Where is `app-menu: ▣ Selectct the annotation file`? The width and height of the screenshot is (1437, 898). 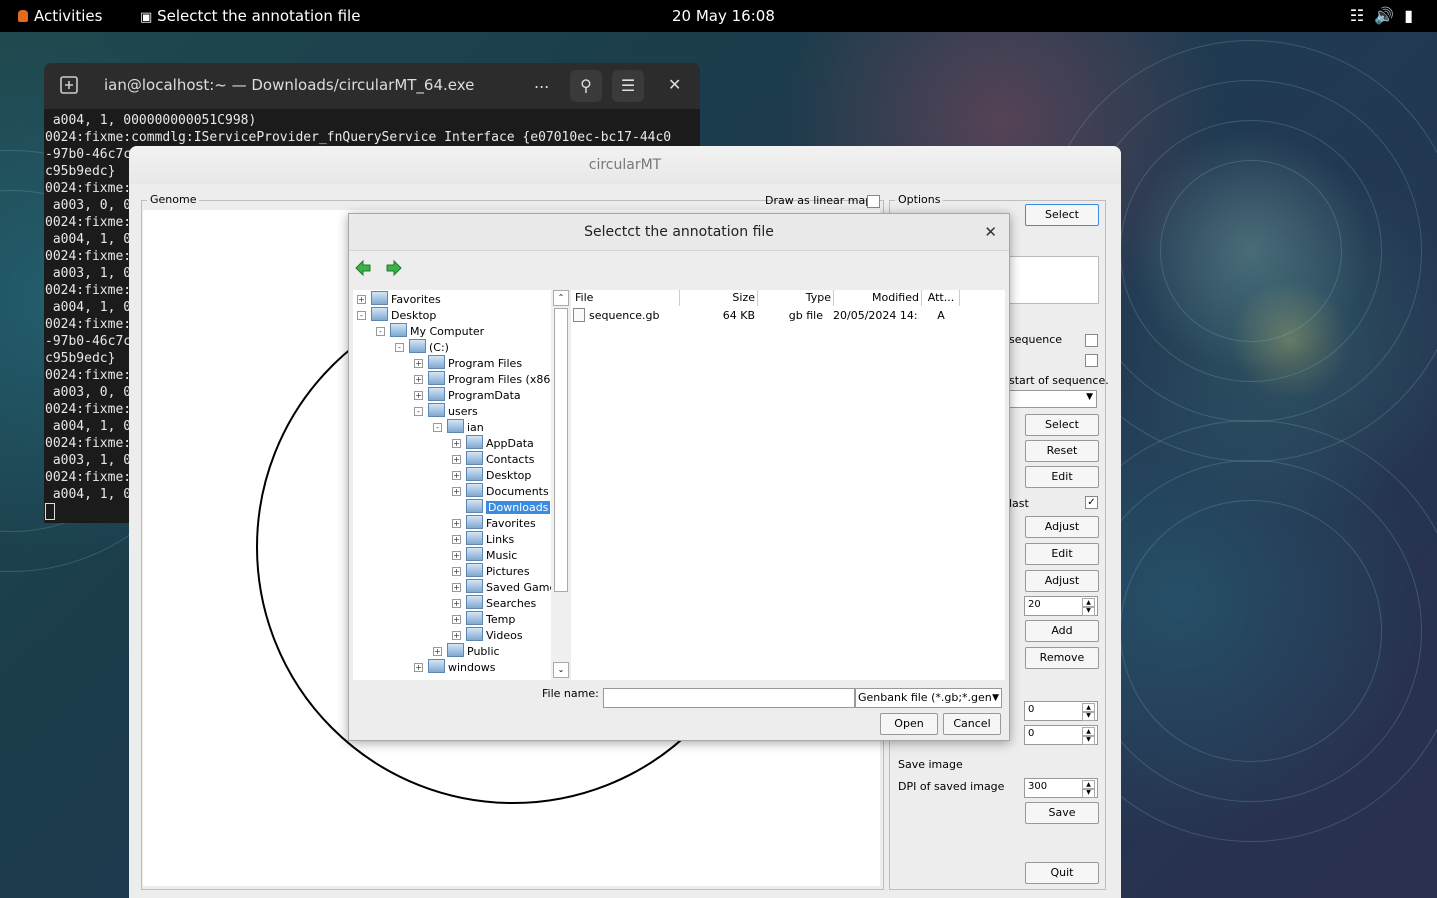
app-menu: ▣ Selectct the annotation file is located at coordinates (250, 16).